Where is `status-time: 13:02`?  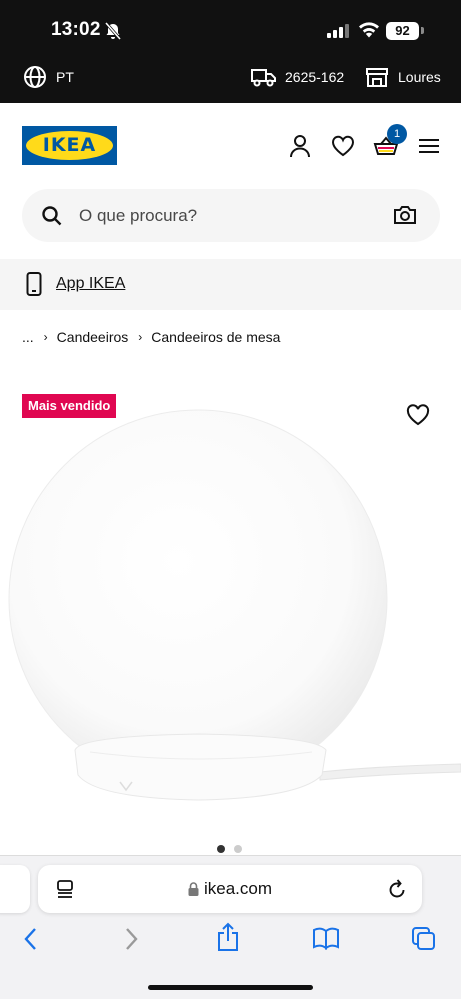
status-time: 13:02 is located at coordinates (76, 29).